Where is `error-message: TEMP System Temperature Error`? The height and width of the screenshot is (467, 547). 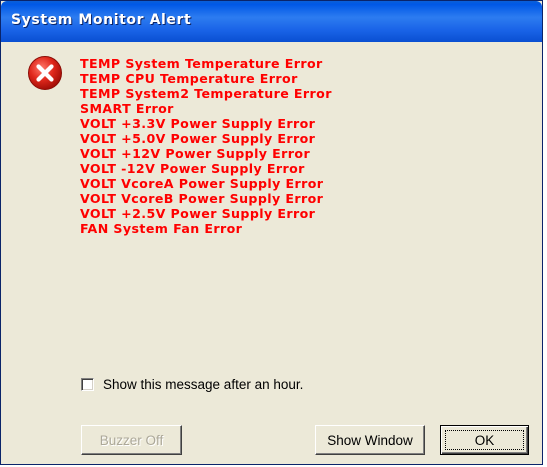
error-message: TEMP System Temperature Error is located at coordinates (201, 63).